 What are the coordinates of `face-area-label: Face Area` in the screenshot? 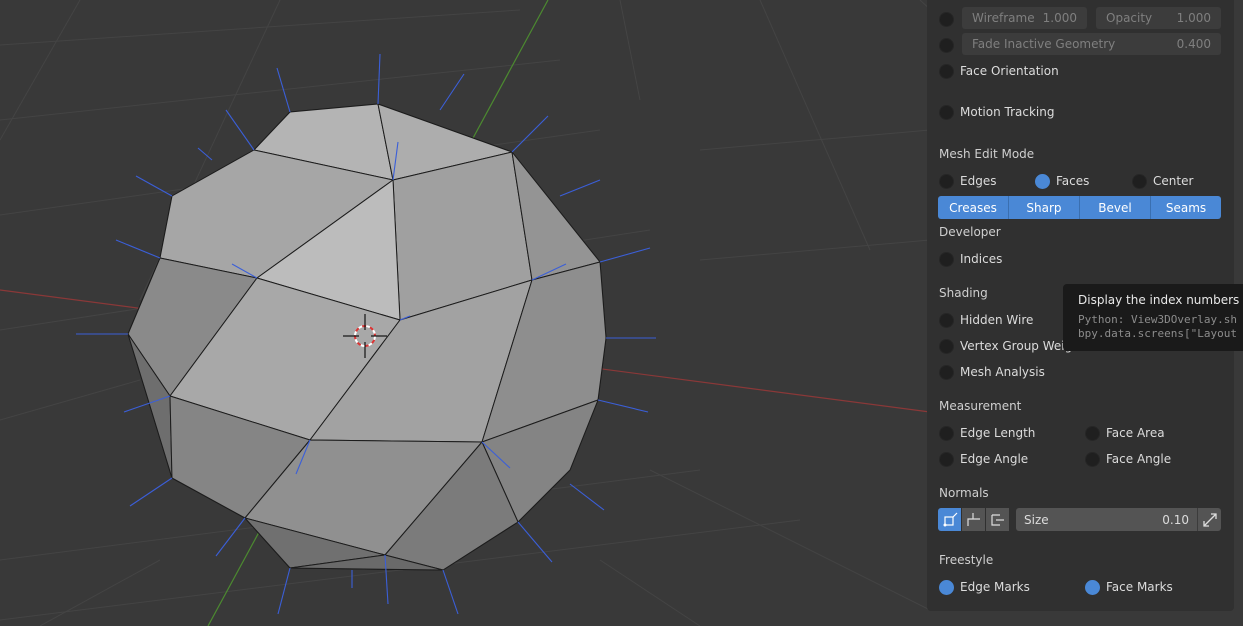 It's located at (1135, 433).